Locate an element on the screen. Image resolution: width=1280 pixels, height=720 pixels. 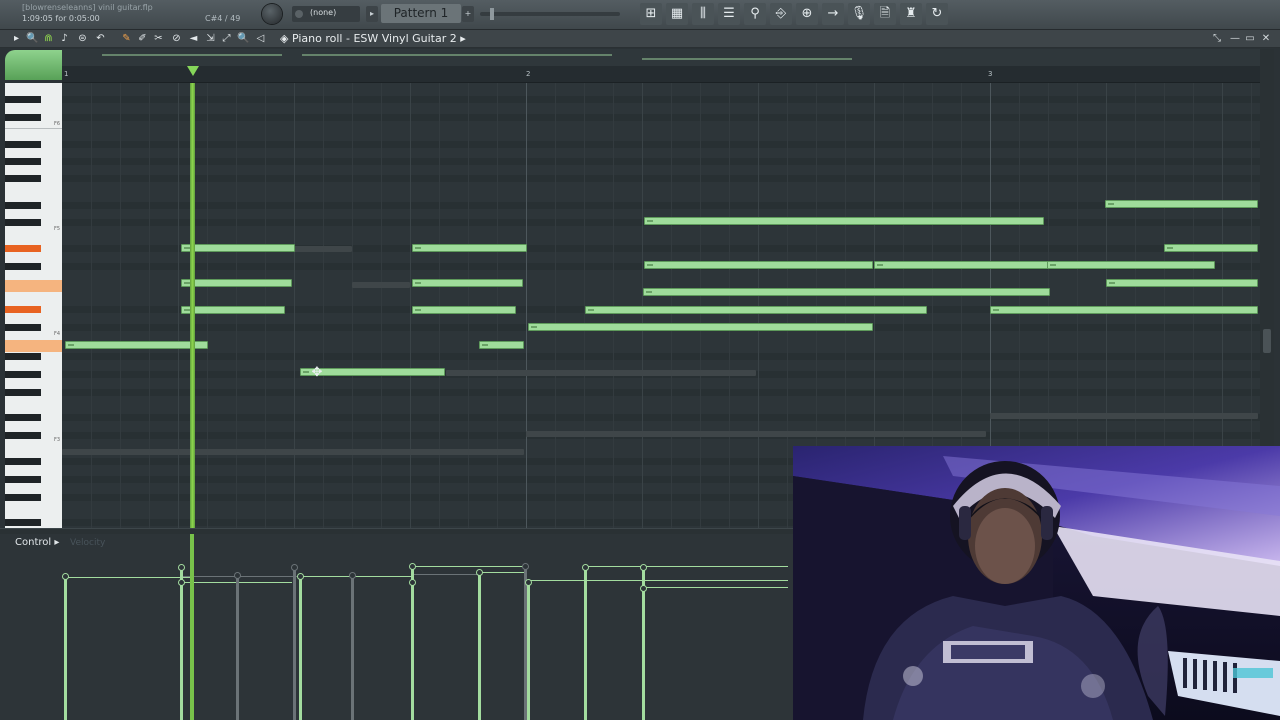
stamp-icon: ⊜ is located at coordinates (82, 39).